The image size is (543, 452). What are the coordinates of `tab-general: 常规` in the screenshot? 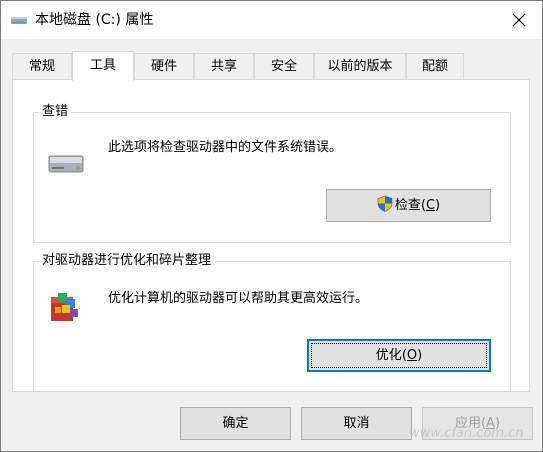 It's located at (42, 66).